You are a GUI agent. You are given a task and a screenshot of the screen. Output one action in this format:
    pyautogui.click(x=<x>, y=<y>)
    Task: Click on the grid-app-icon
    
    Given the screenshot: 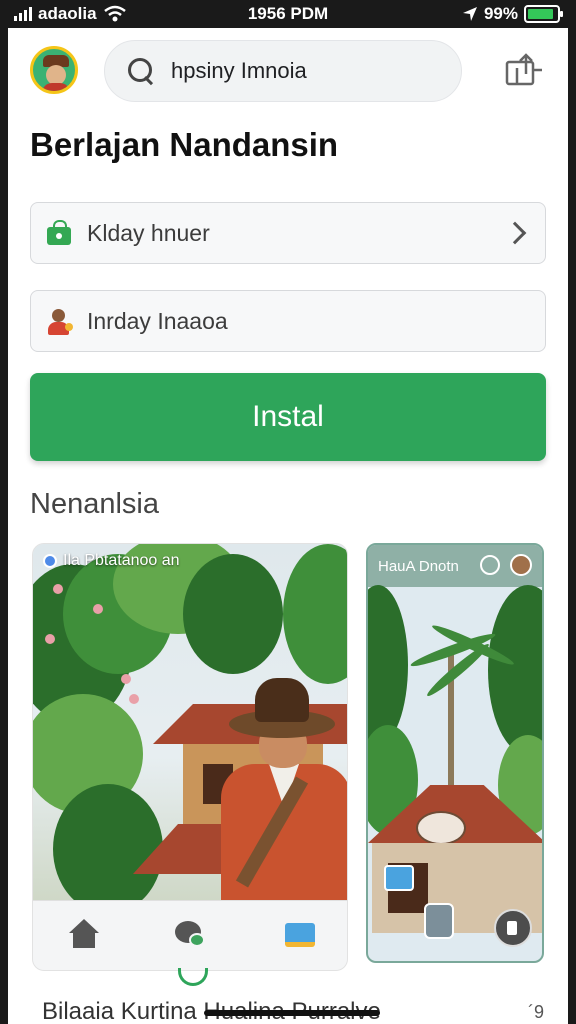 What is the action you would take?
    pyautogui.click(x=439, y=921)
    